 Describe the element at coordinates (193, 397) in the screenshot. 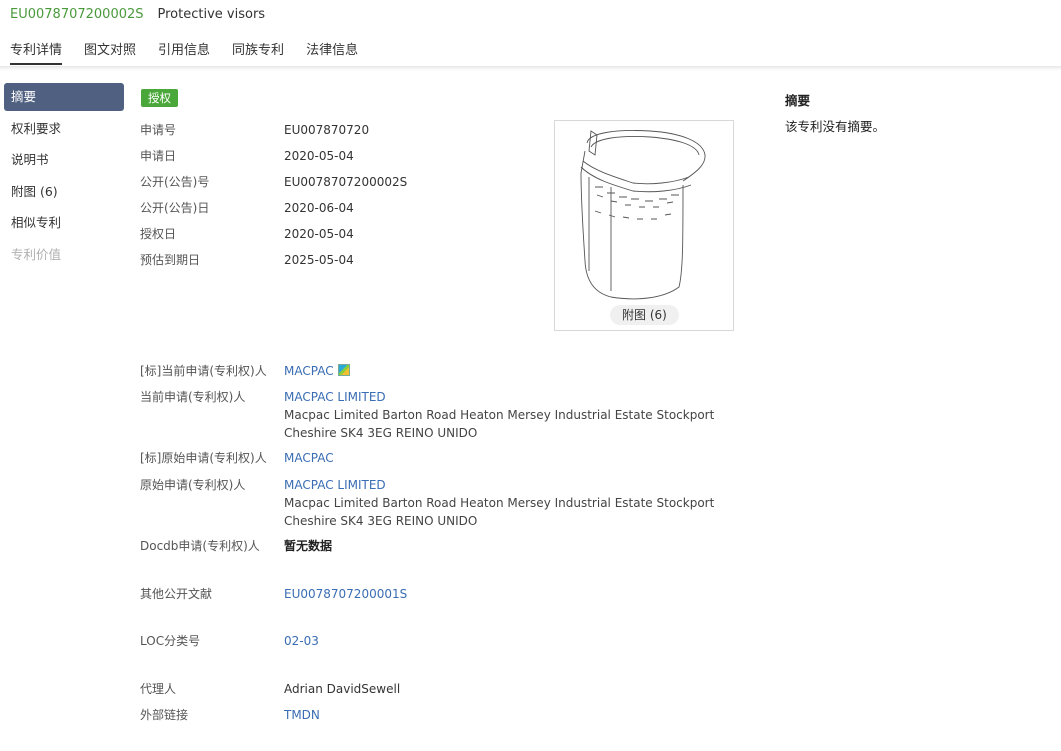

I see `field-label: 当前申请(专利权)人` at that location.